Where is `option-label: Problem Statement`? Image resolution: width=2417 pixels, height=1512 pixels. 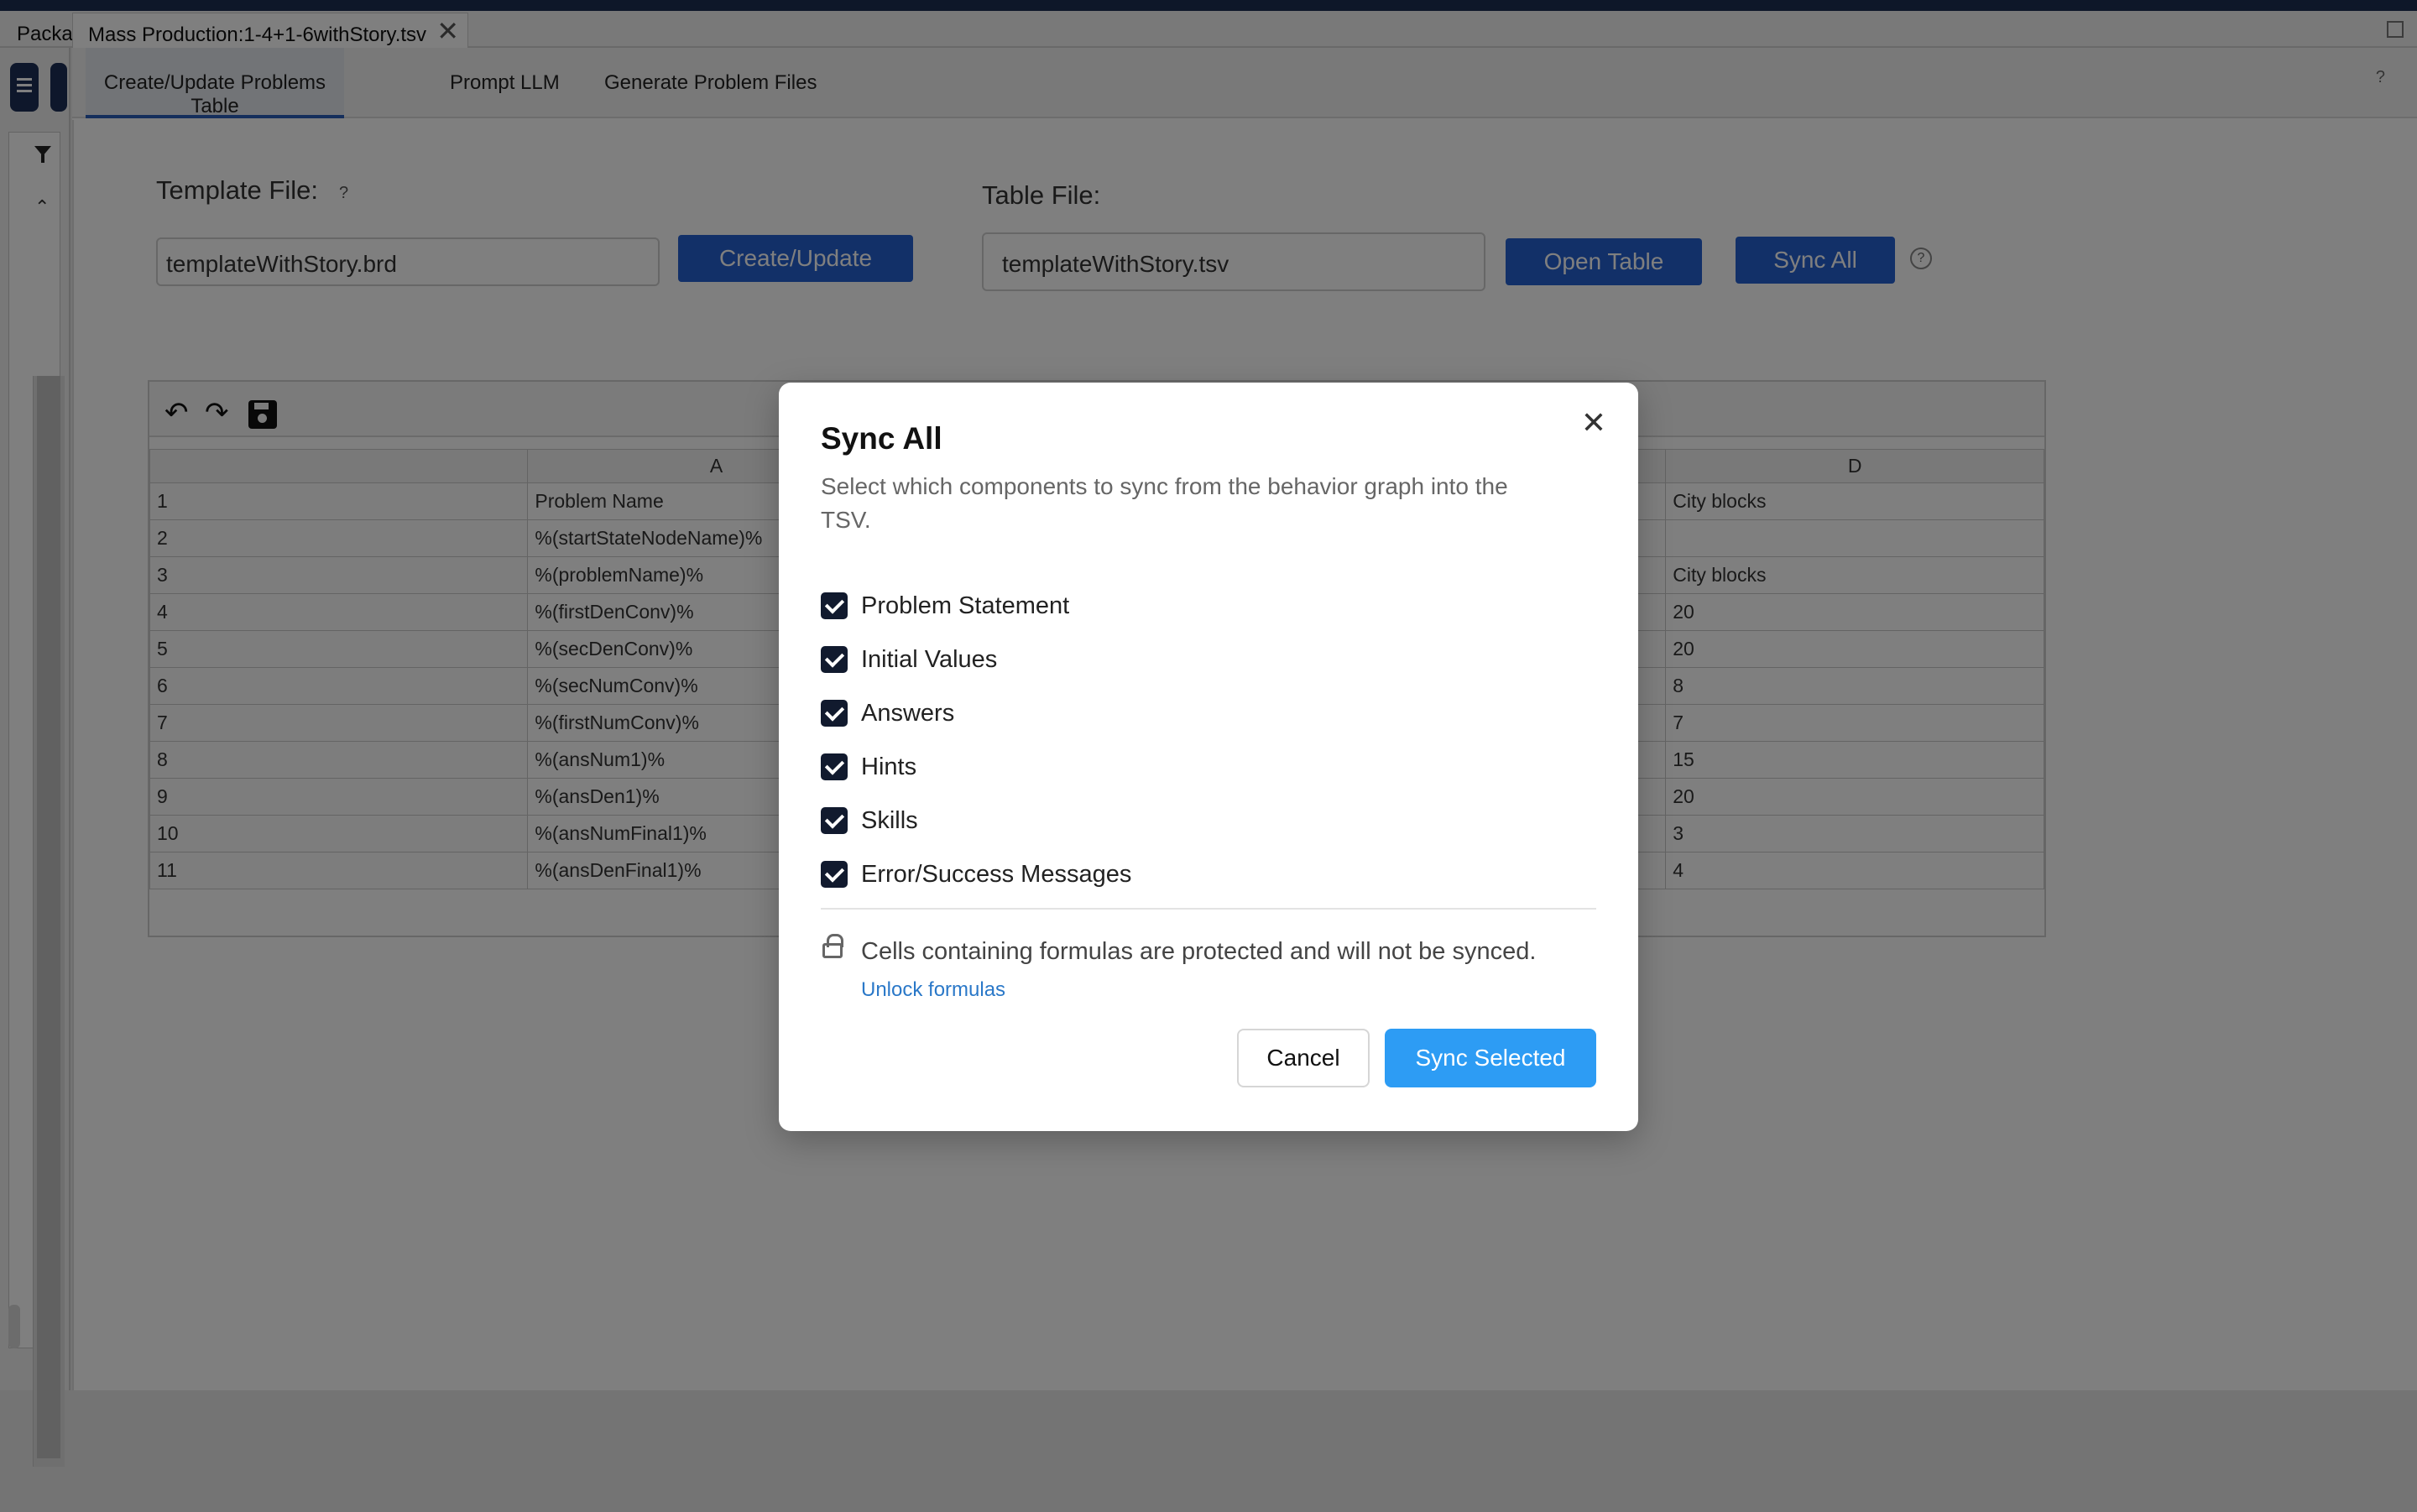 option-label: Problem Statement is located at coordinates (965, 605).